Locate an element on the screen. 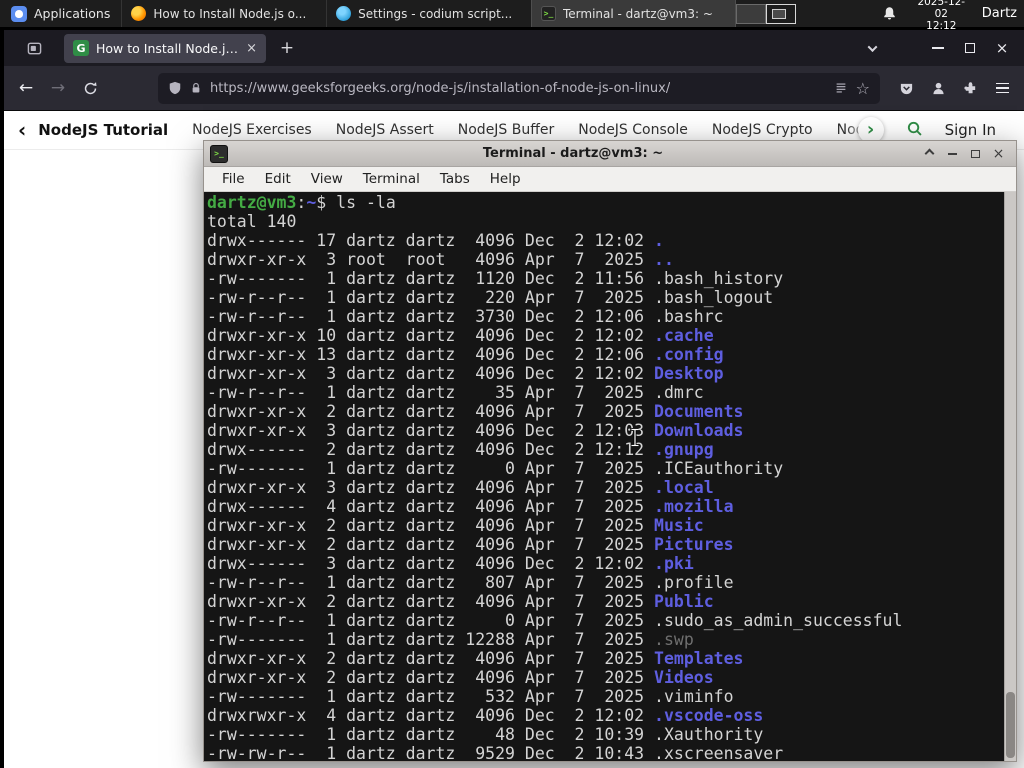 This screenshot has width=1024, height=768. workspace-switcher is located at coordinates (765, 13).